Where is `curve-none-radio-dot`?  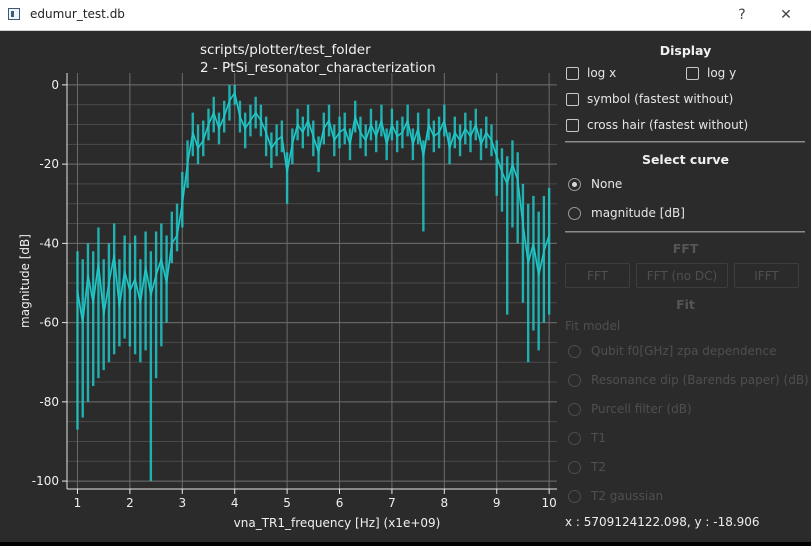 curve-none-radio-dot is located at coordinates (574, 184).